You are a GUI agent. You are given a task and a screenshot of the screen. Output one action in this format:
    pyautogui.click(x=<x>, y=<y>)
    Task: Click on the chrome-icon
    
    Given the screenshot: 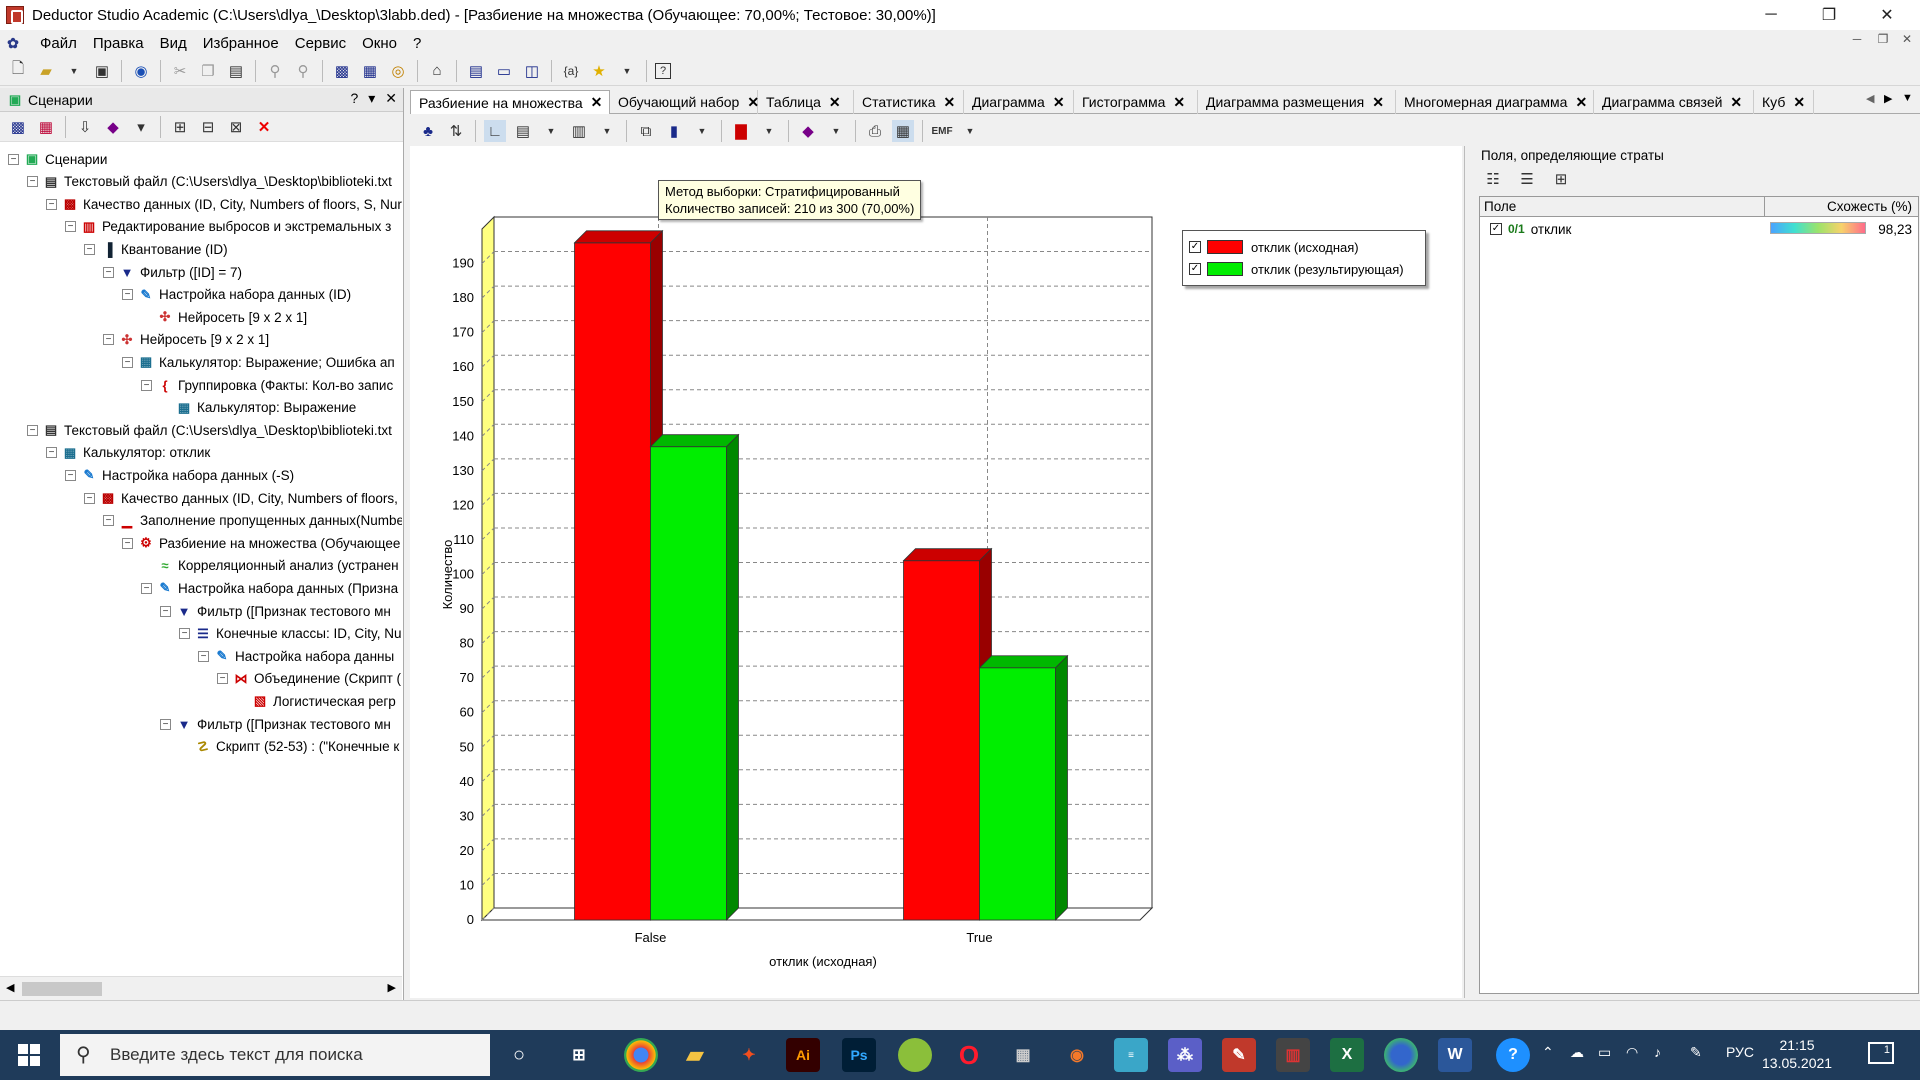 What is the action you would take?
    pyautogui.click(x=641, y=1055)
    